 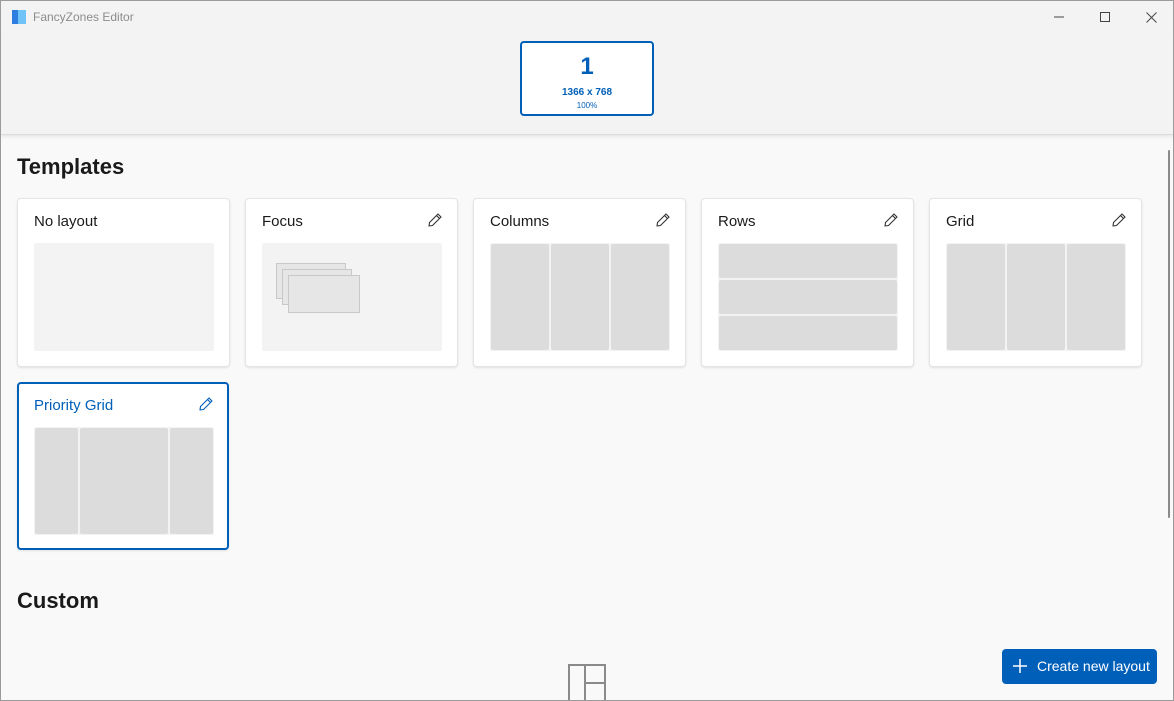 What do you see at coordinates (1093, 666) in the screenshot?
I see `create-new-layout-label: Create new layout` at bounding box center [1093, 666].